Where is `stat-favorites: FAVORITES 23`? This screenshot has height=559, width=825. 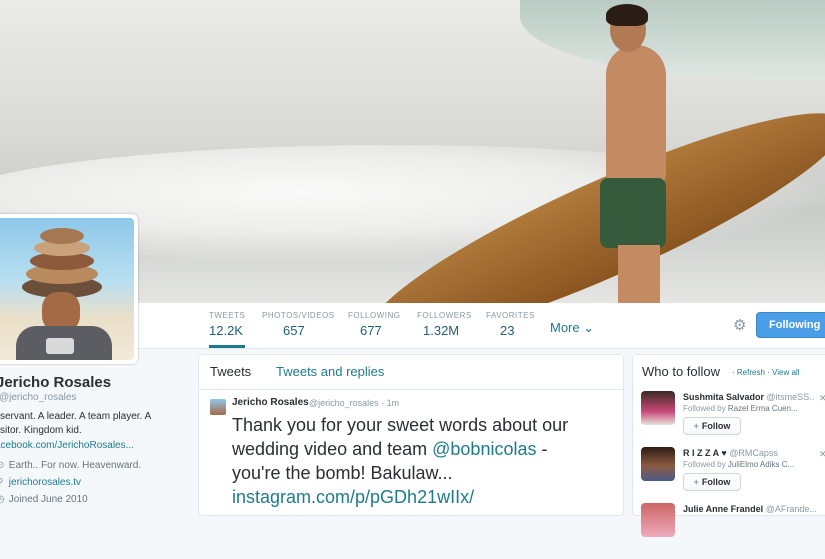
stat-favorites: FAVORITES 23 is located at coordinates (510, 324).